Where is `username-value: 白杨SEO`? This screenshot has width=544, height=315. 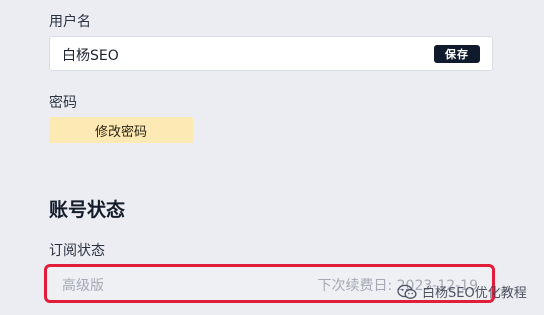 username-value: 白杨SEO is located at coordinates (90, 55).